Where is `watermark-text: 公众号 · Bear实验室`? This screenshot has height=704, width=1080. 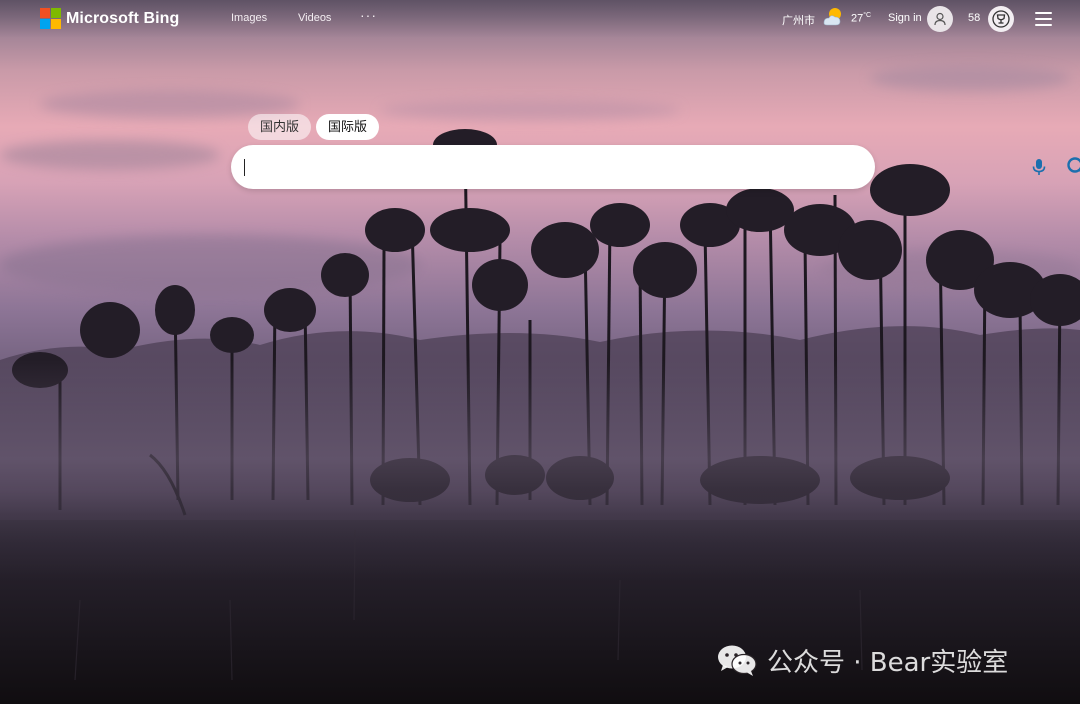 watermark-text: 公众号 · Bear实验室 is located at coordinates (888, 662).